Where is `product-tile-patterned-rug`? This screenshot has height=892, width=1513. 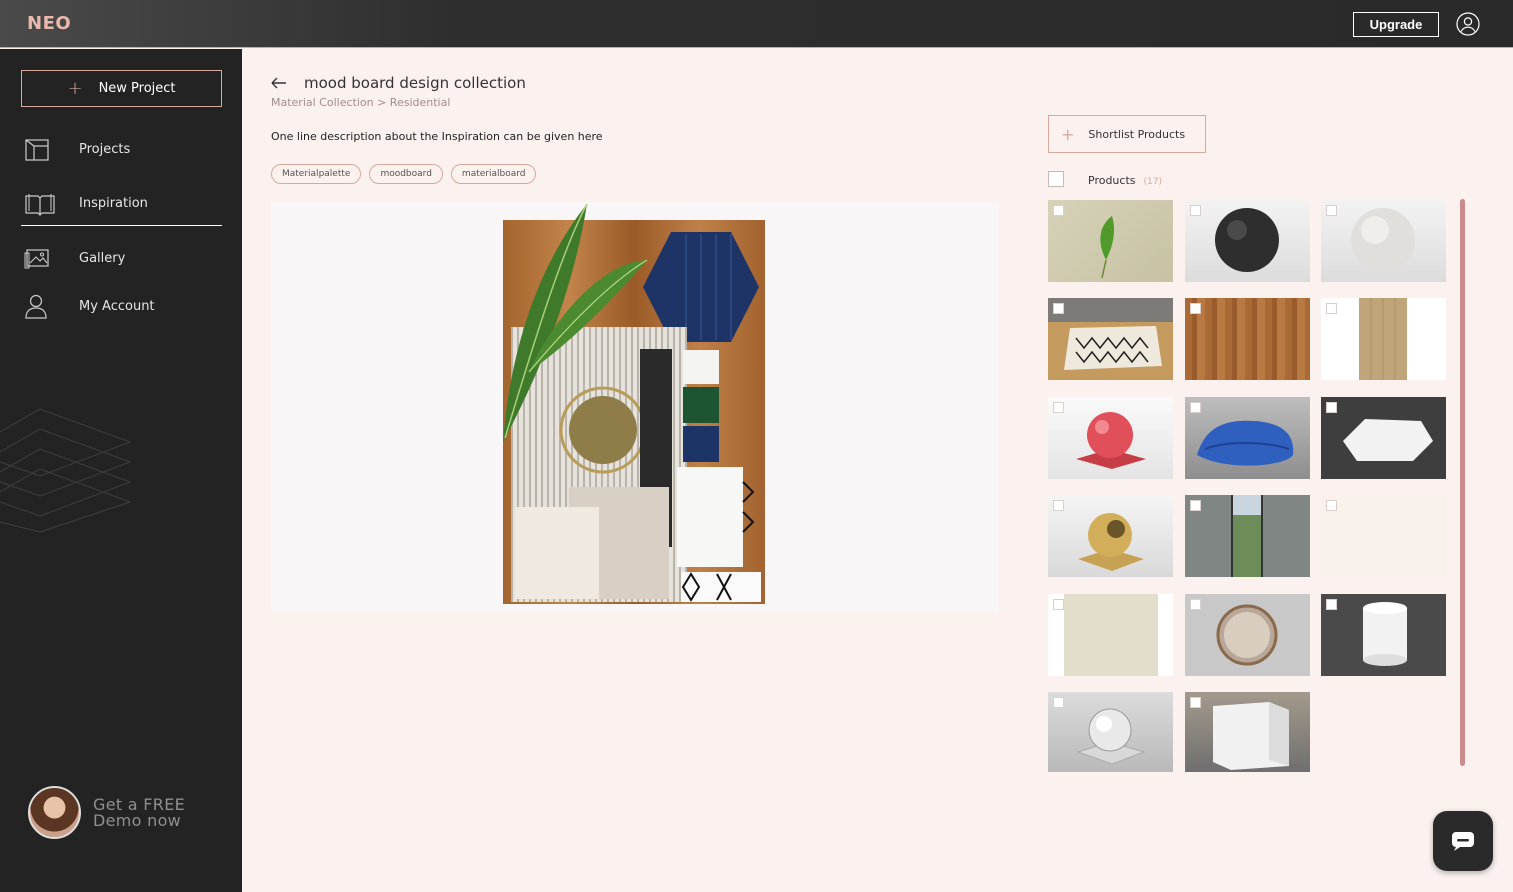 product-tile-patterned-rug is located at coordinates (1110, 339).